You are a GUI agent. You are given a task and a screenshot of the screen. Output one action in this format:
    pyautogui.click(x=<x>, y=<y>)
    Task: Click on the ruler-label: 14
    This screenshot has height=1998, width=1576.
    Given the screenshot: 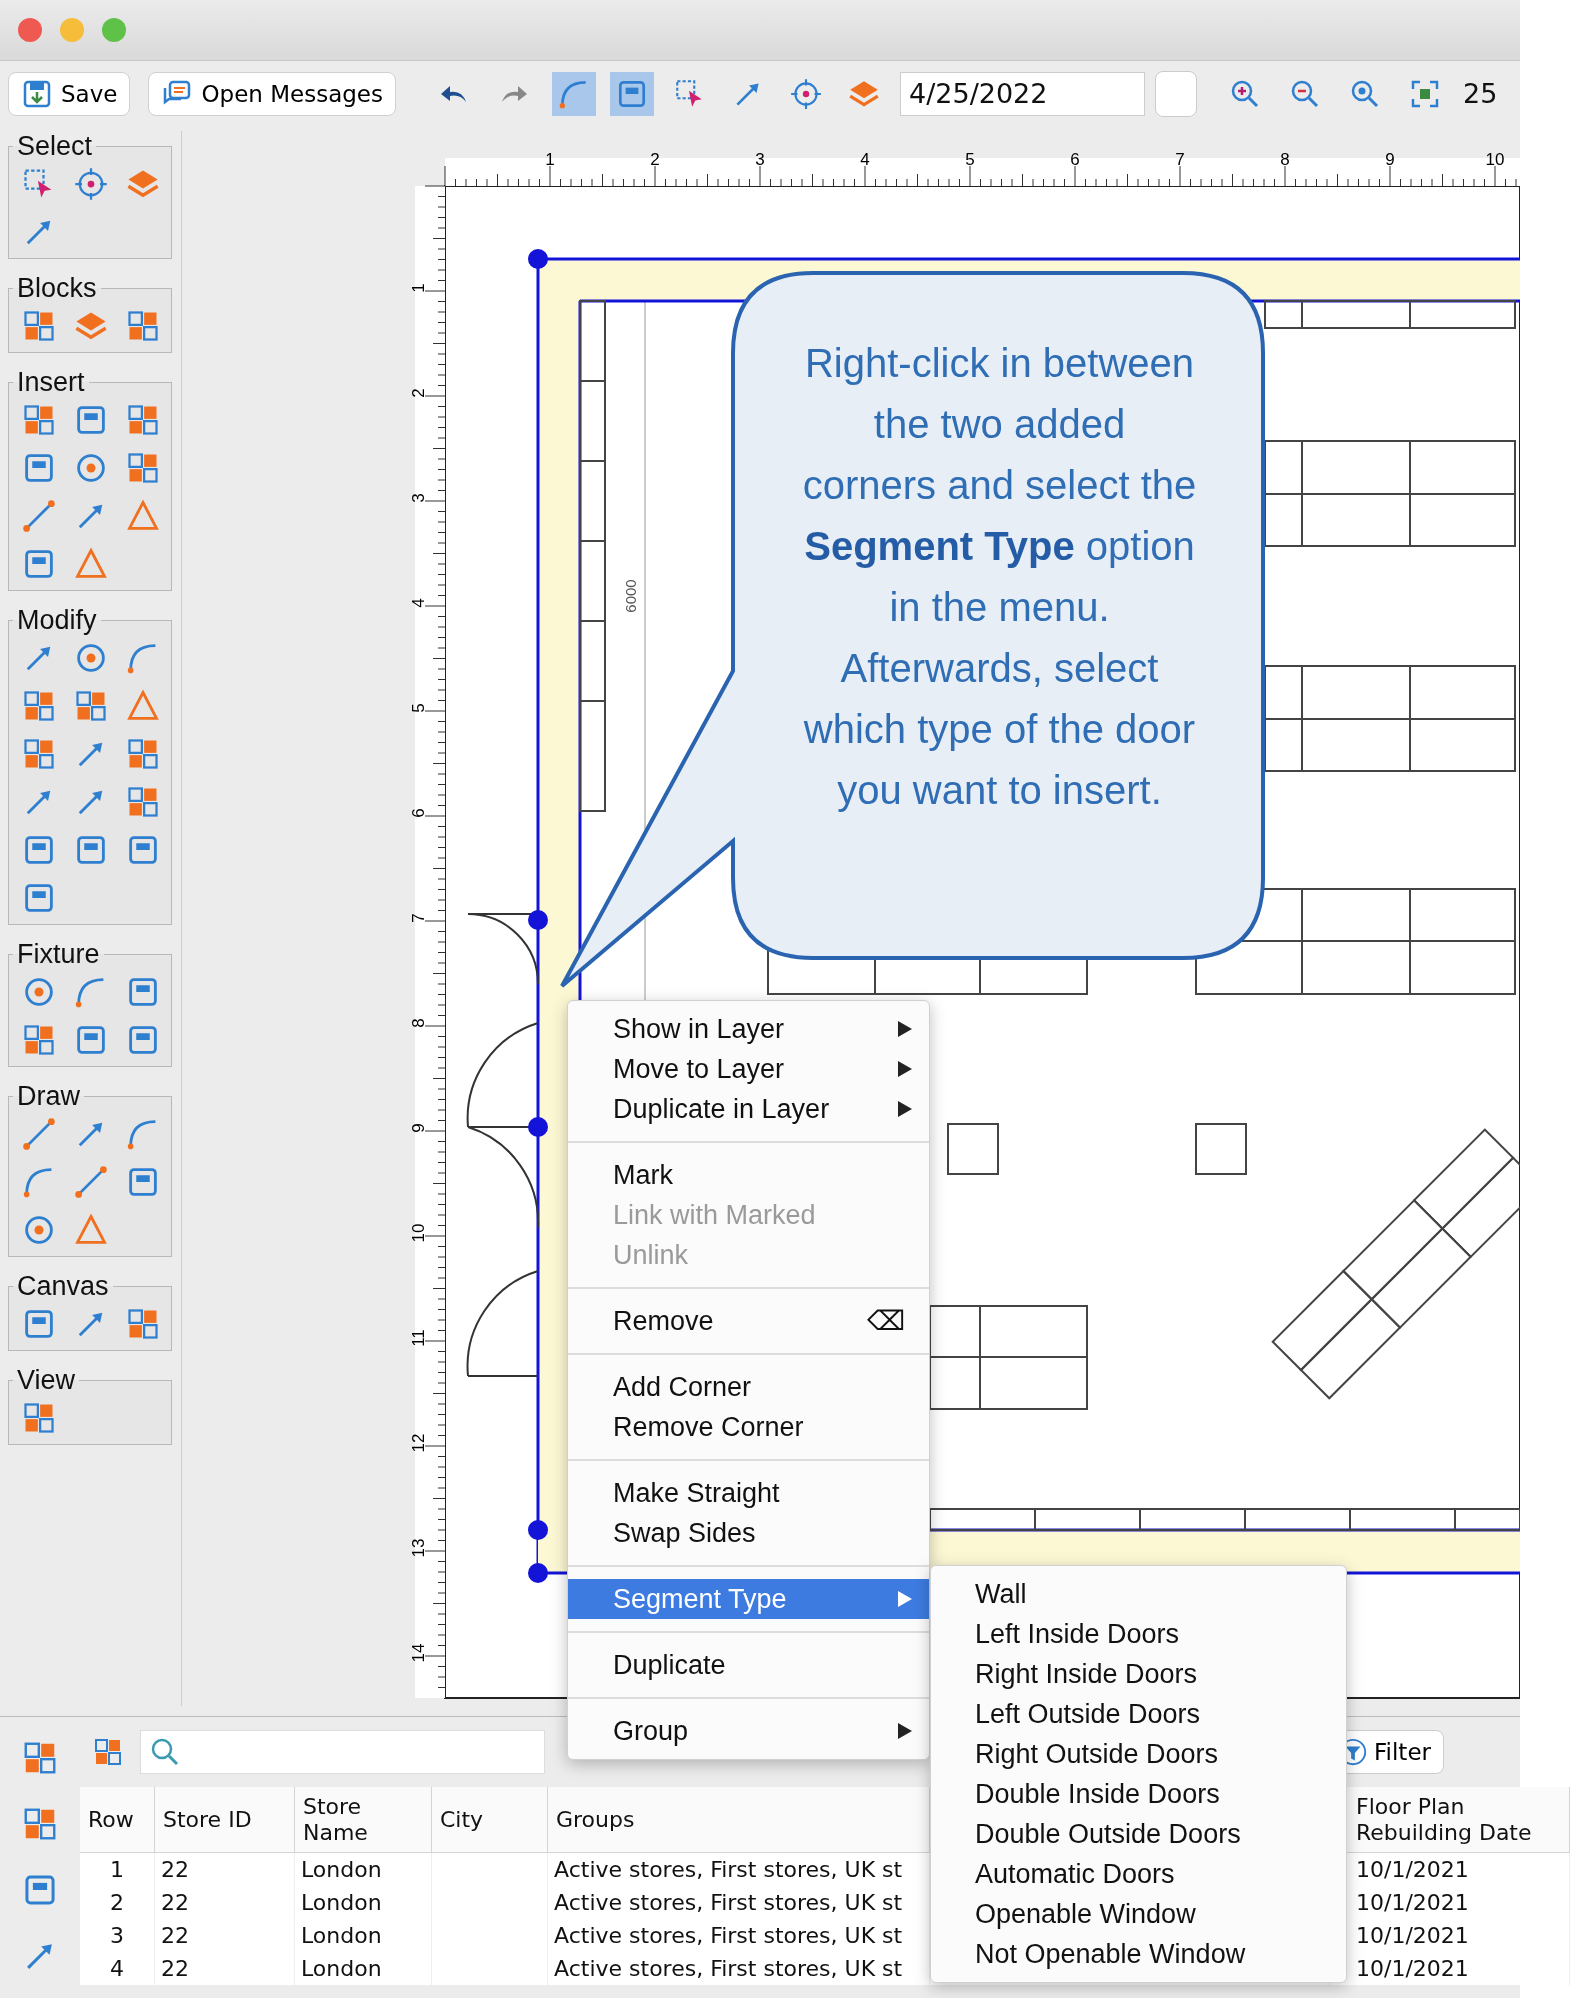 What is the action you would take?
    pyautogui.click(x=418, y=1653)
    